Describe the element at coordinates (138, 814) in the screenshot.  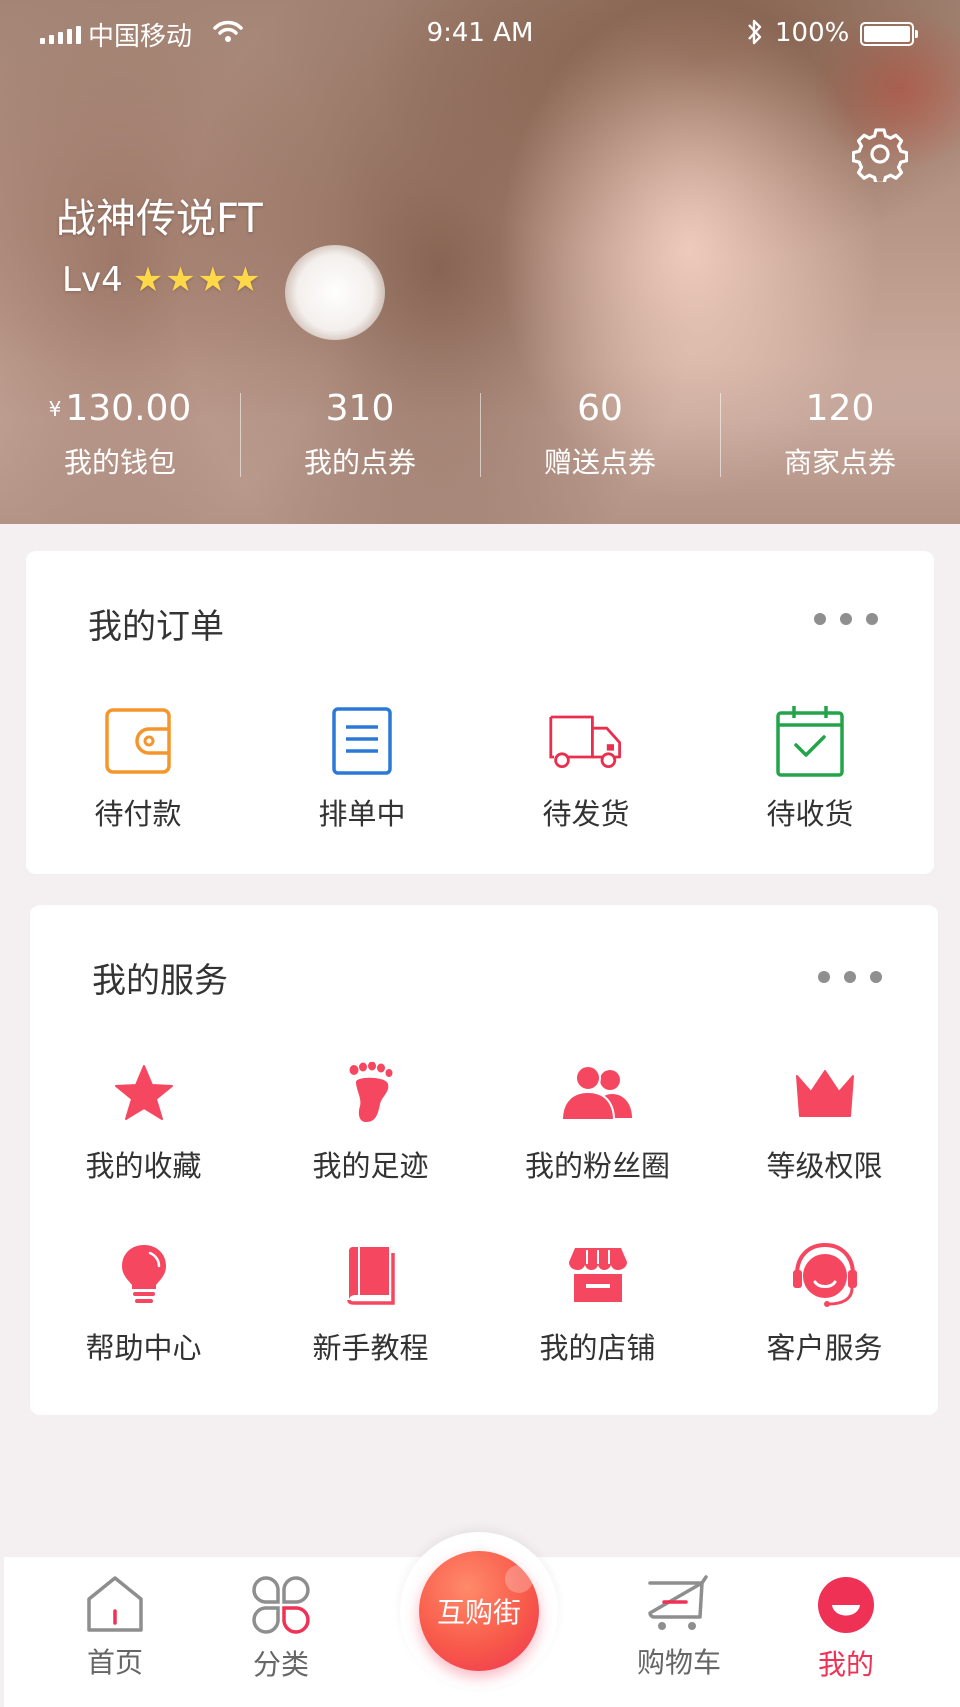
I see `order-label: 待付款` at that location.